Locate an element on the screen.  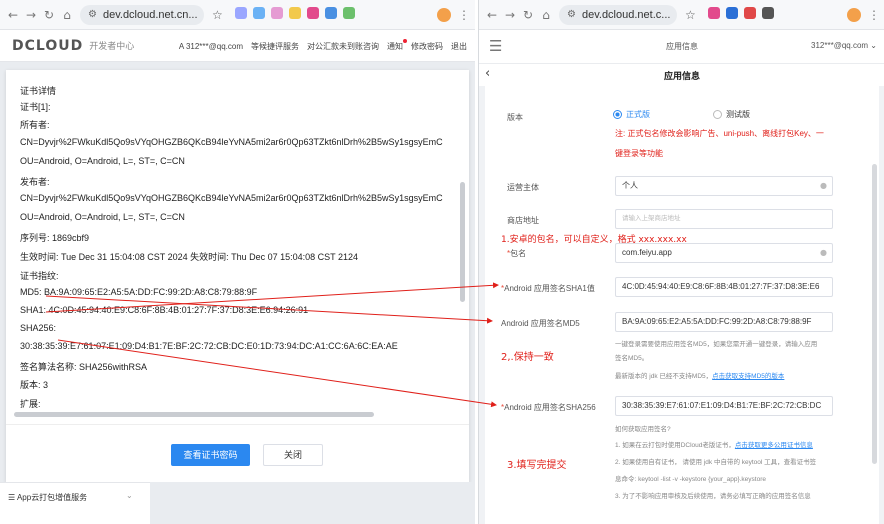
operator-select: 个人 ● is located at coordinates (724, 186).